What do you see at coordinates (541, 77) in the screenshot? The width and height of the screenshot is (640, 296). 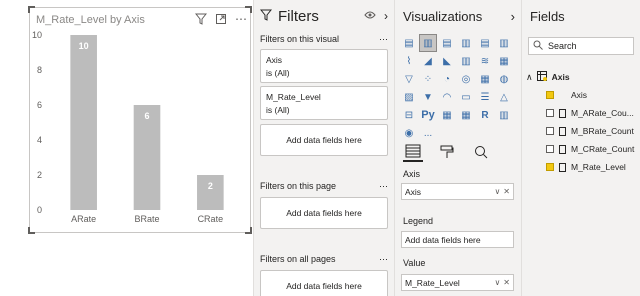 I see `table-icon` at bounding box center [541, 77].